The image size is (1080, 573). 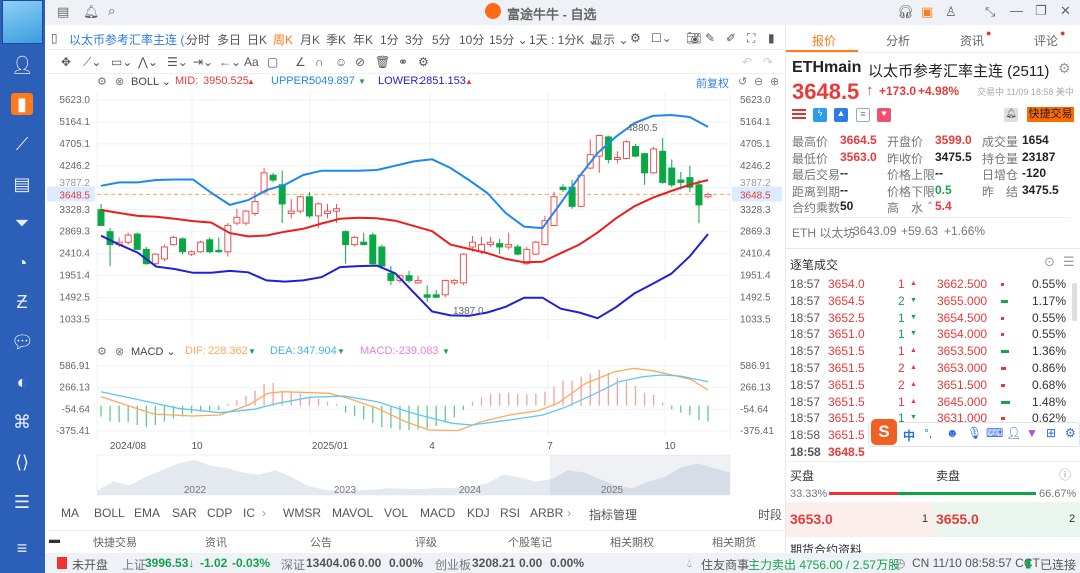 What do you see at coordinates (962, 300) in the screenshot?
I see `tick-price2: 3655.000` at bounding box center [962, 300].